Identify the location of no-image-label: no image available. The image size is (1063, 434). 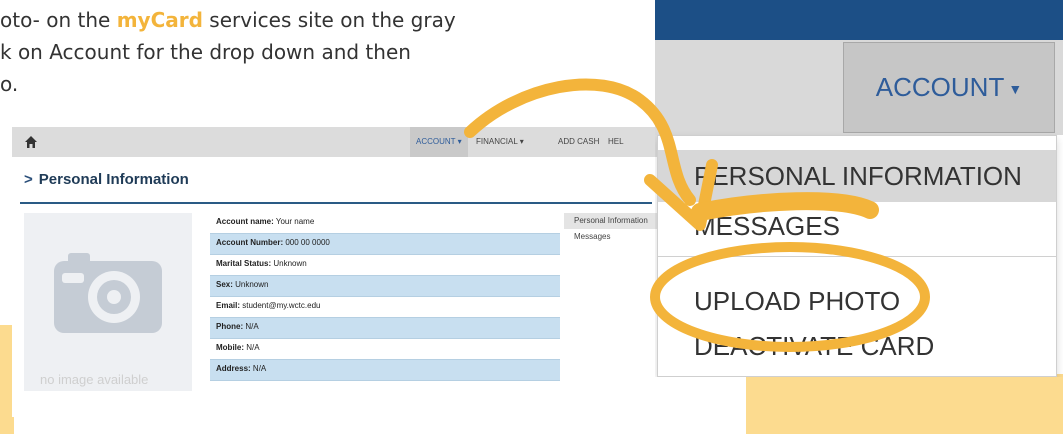
(94, 379).